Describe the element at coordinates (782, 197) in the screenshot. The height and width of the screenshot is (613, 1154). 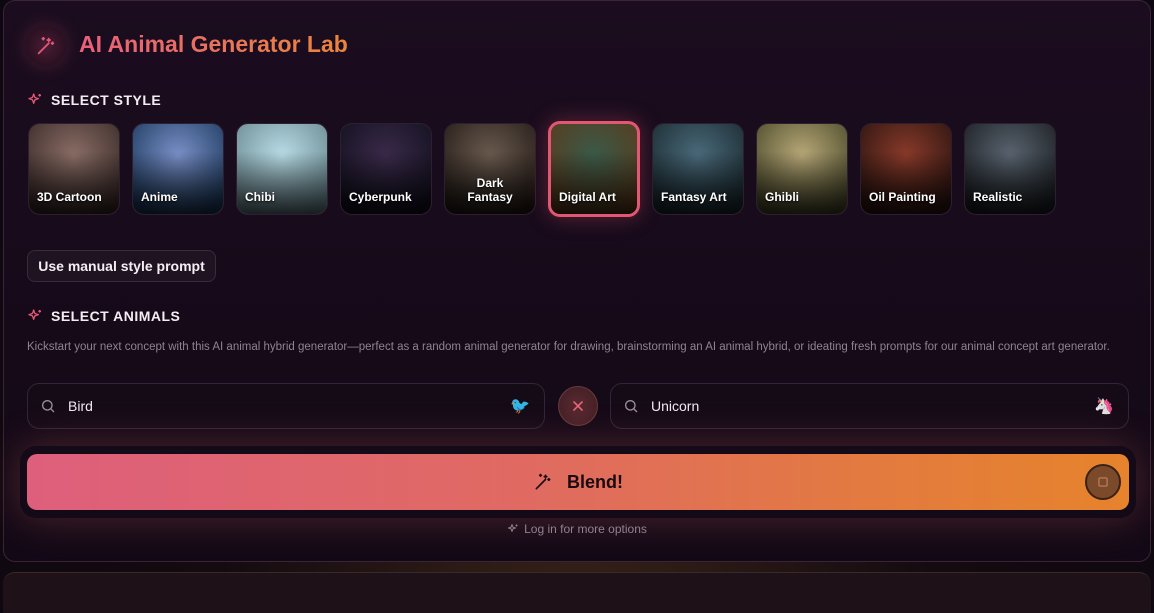
I see `style-card-label: Ghibli` at that location.